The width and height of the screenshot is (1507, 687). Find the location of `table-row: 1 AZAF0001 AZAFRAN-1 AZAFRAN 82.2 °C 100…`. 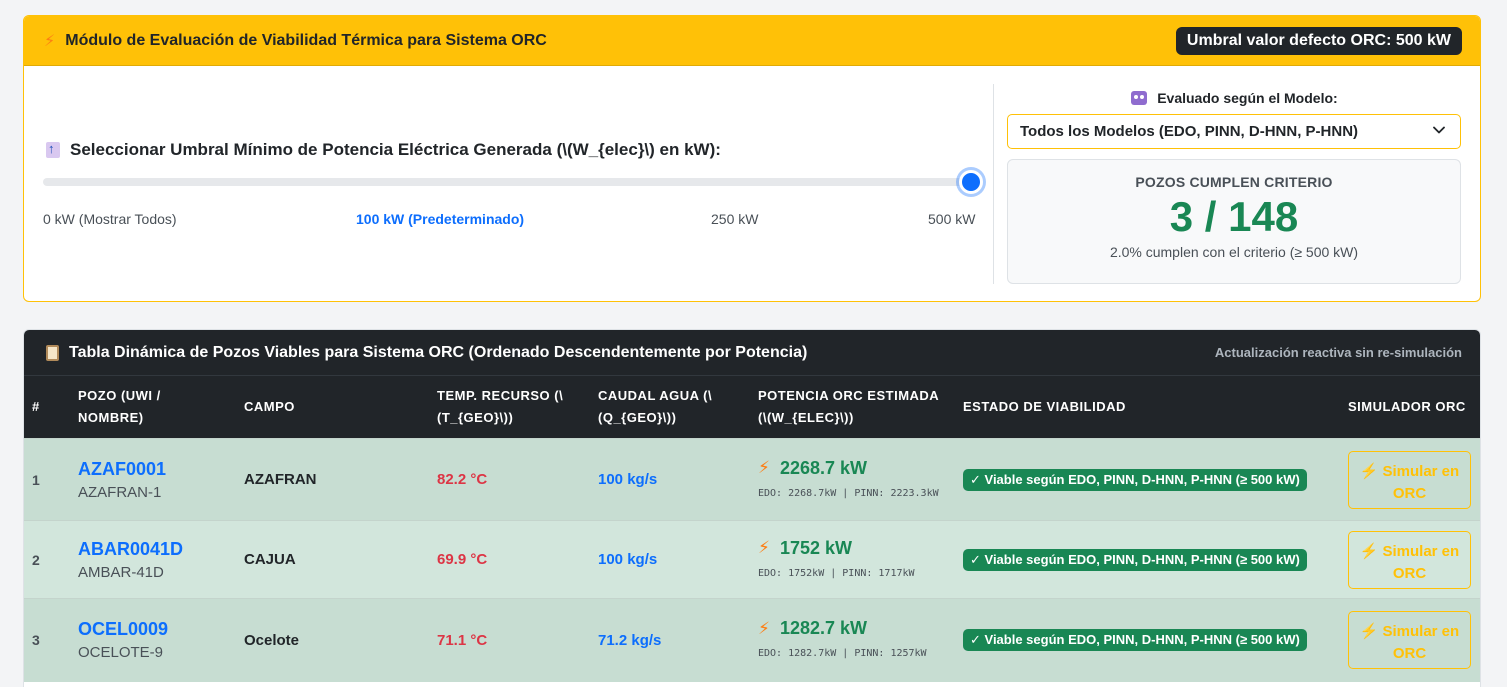

table-row: 1 AZAF0001 AZAFRAN-1 AZAFRAN 82.2 °C 100… is located at coordinates (752, 479).